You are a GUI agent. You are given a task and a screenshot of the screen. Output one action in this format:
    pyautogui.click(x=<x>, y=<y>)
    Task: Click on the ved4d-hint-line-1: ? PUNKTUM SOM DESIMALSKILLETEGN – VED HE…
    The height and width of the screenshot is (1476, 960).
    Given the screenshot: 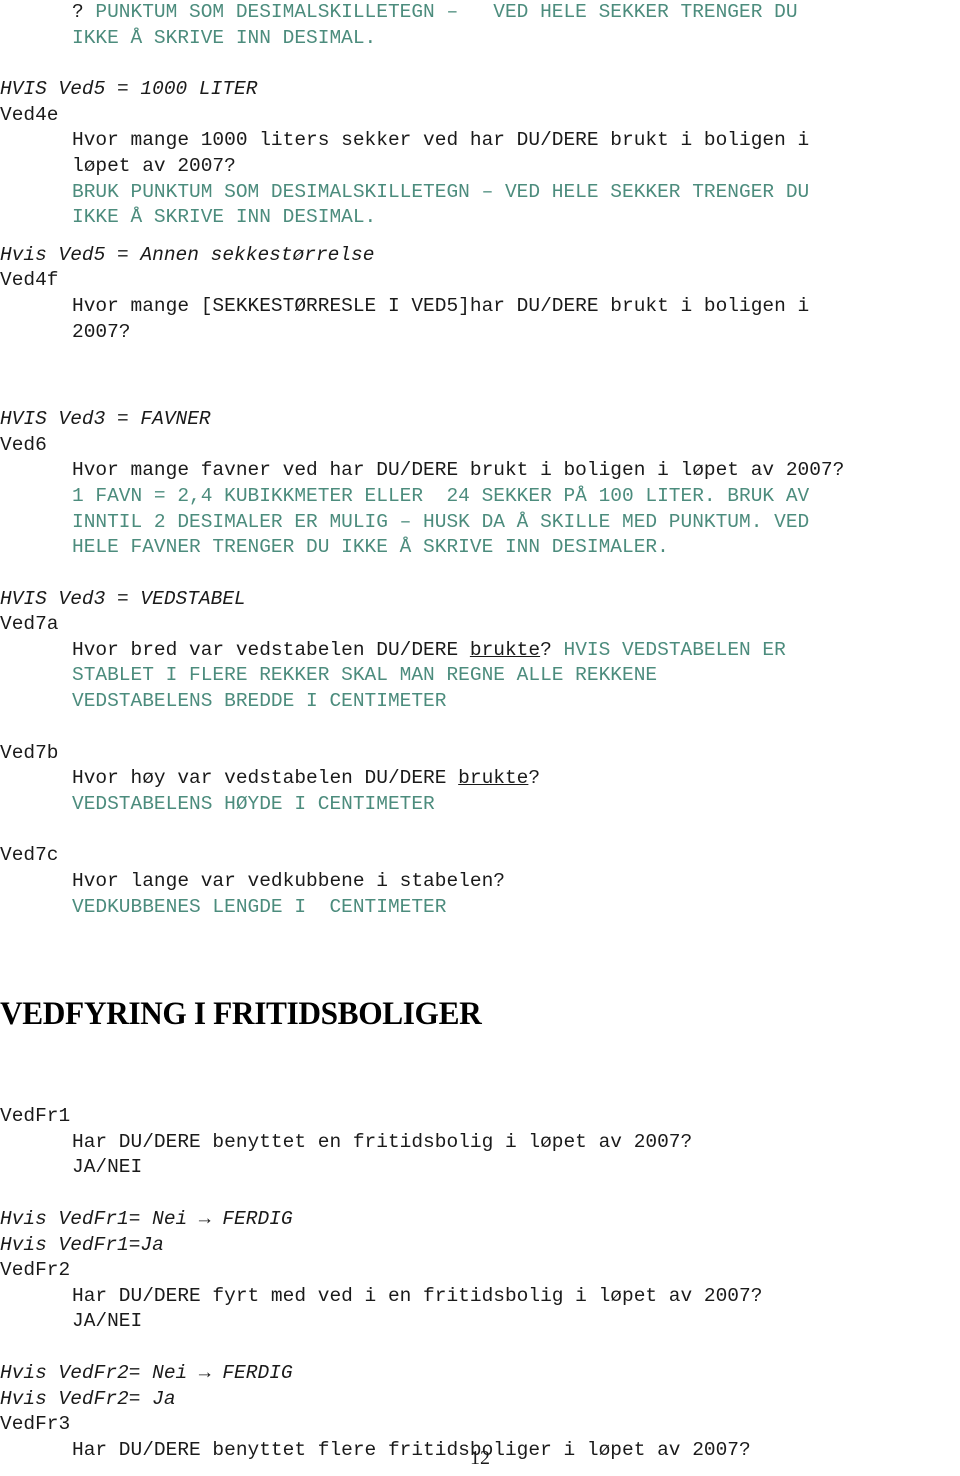 What is the action you would take?
    pyautogui.click(x=516, y=13)
    